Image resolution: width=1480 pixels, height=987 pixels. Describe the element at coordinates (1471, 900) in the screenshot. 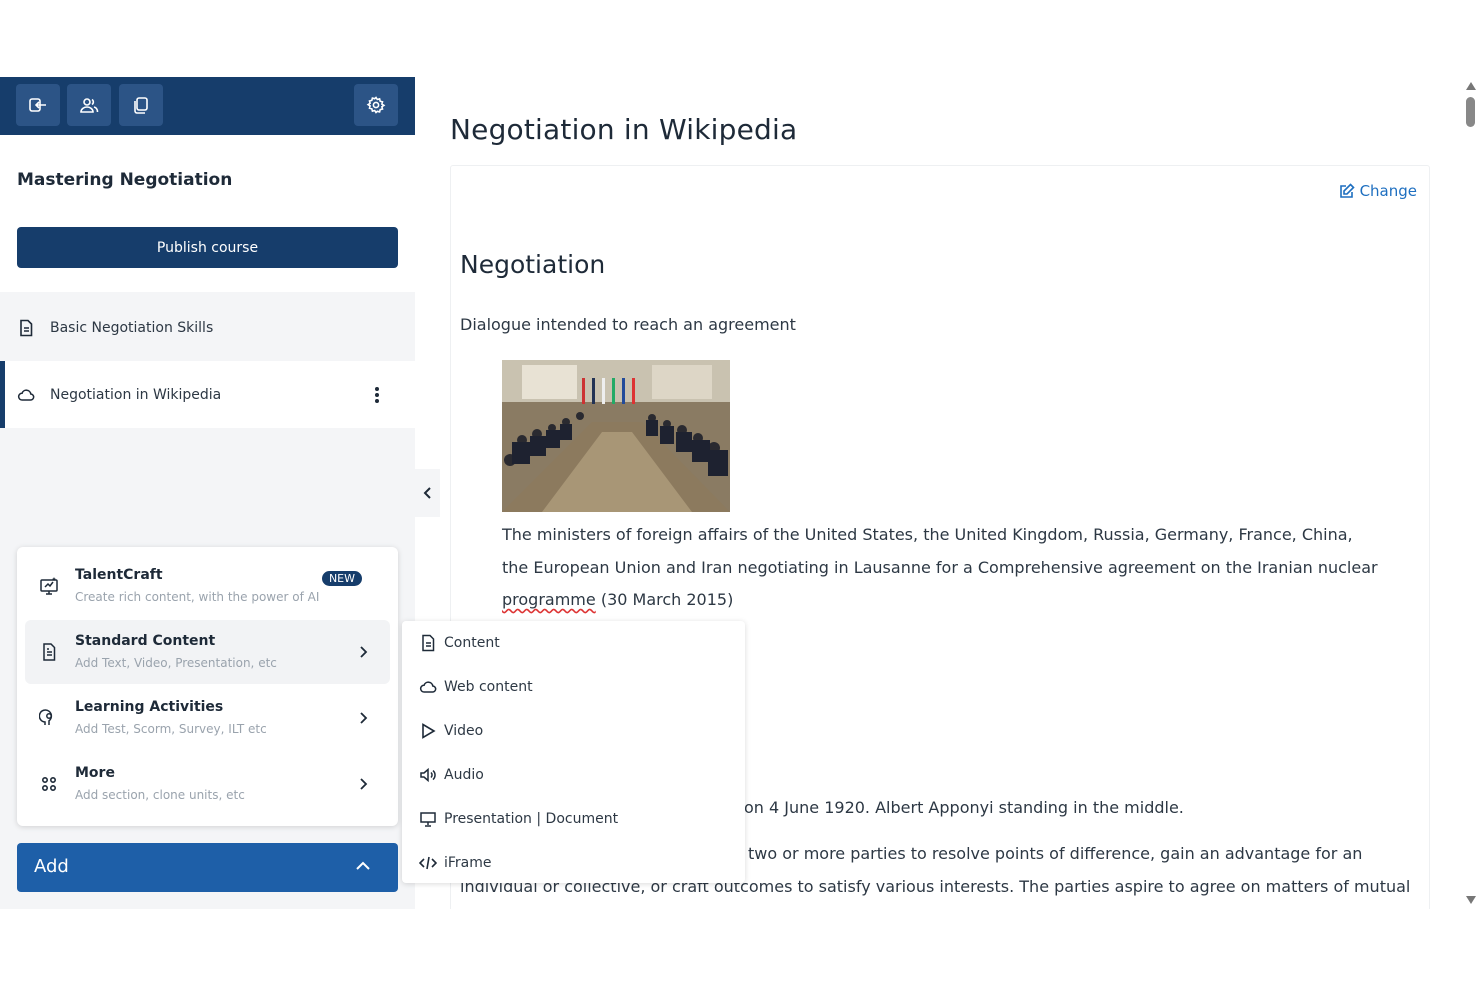

I see `scroll-down-arrow` at that location.